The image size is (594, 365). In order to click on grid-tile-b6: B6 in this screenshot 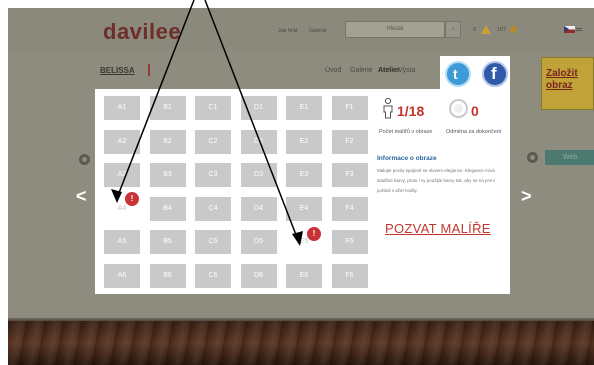, I will do `click(167, 275)`.